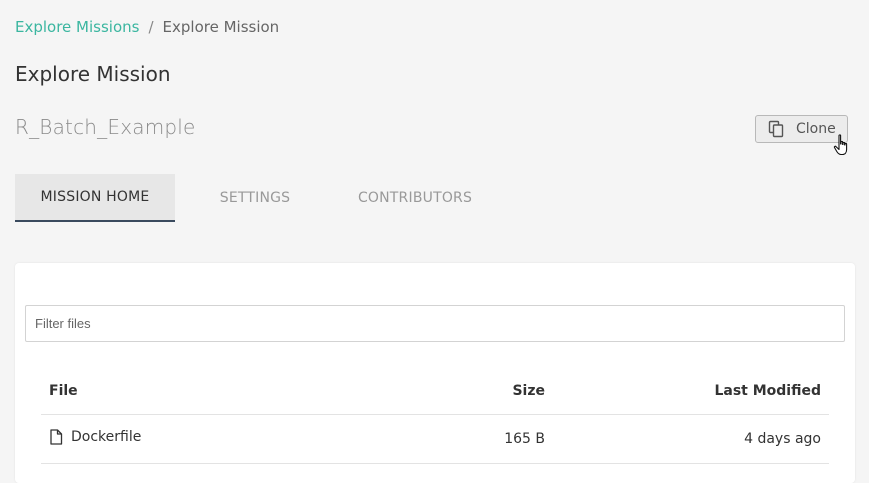 The width and height of the screenshot is (869, 483). I want to click on column-header-last-modified: Last Modified, so click(691, 391).